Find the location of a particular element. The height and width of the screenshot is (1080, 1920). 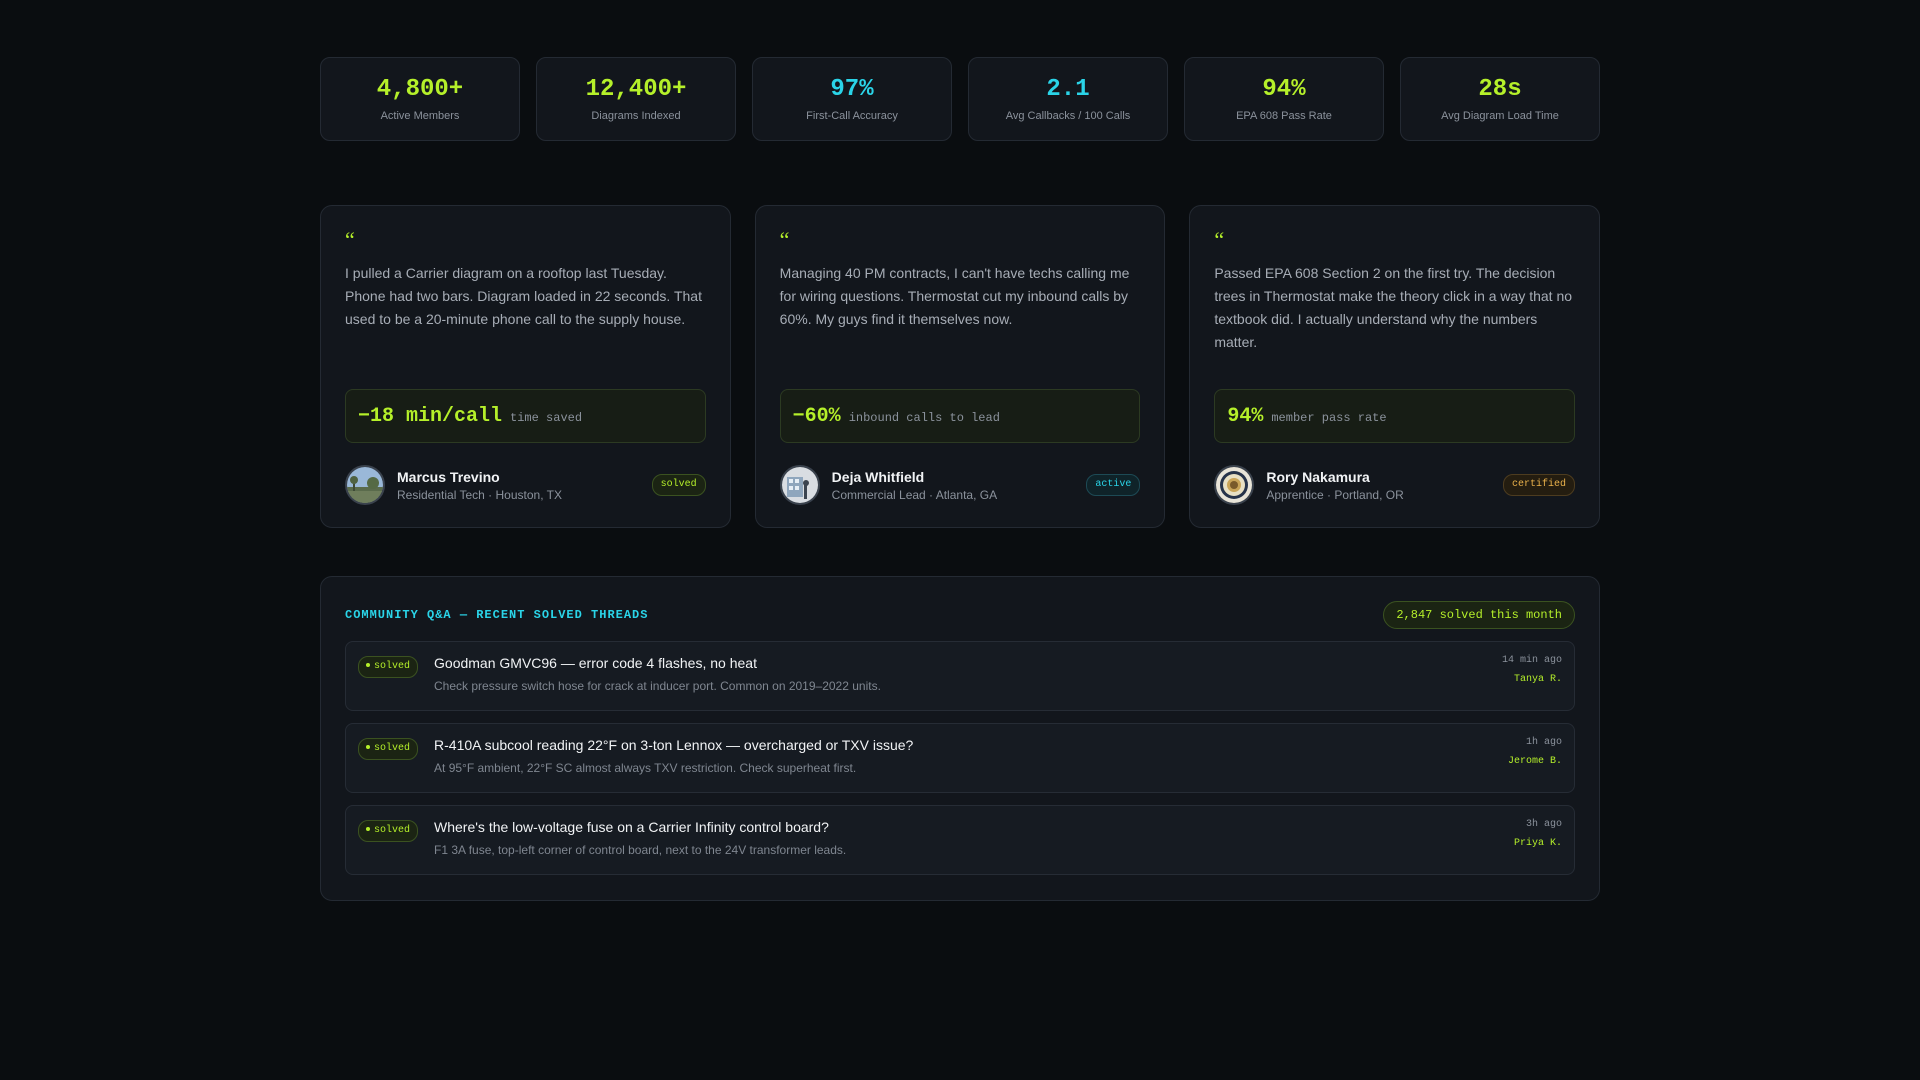

building-photo-icon is located at coordinates (799, 485).